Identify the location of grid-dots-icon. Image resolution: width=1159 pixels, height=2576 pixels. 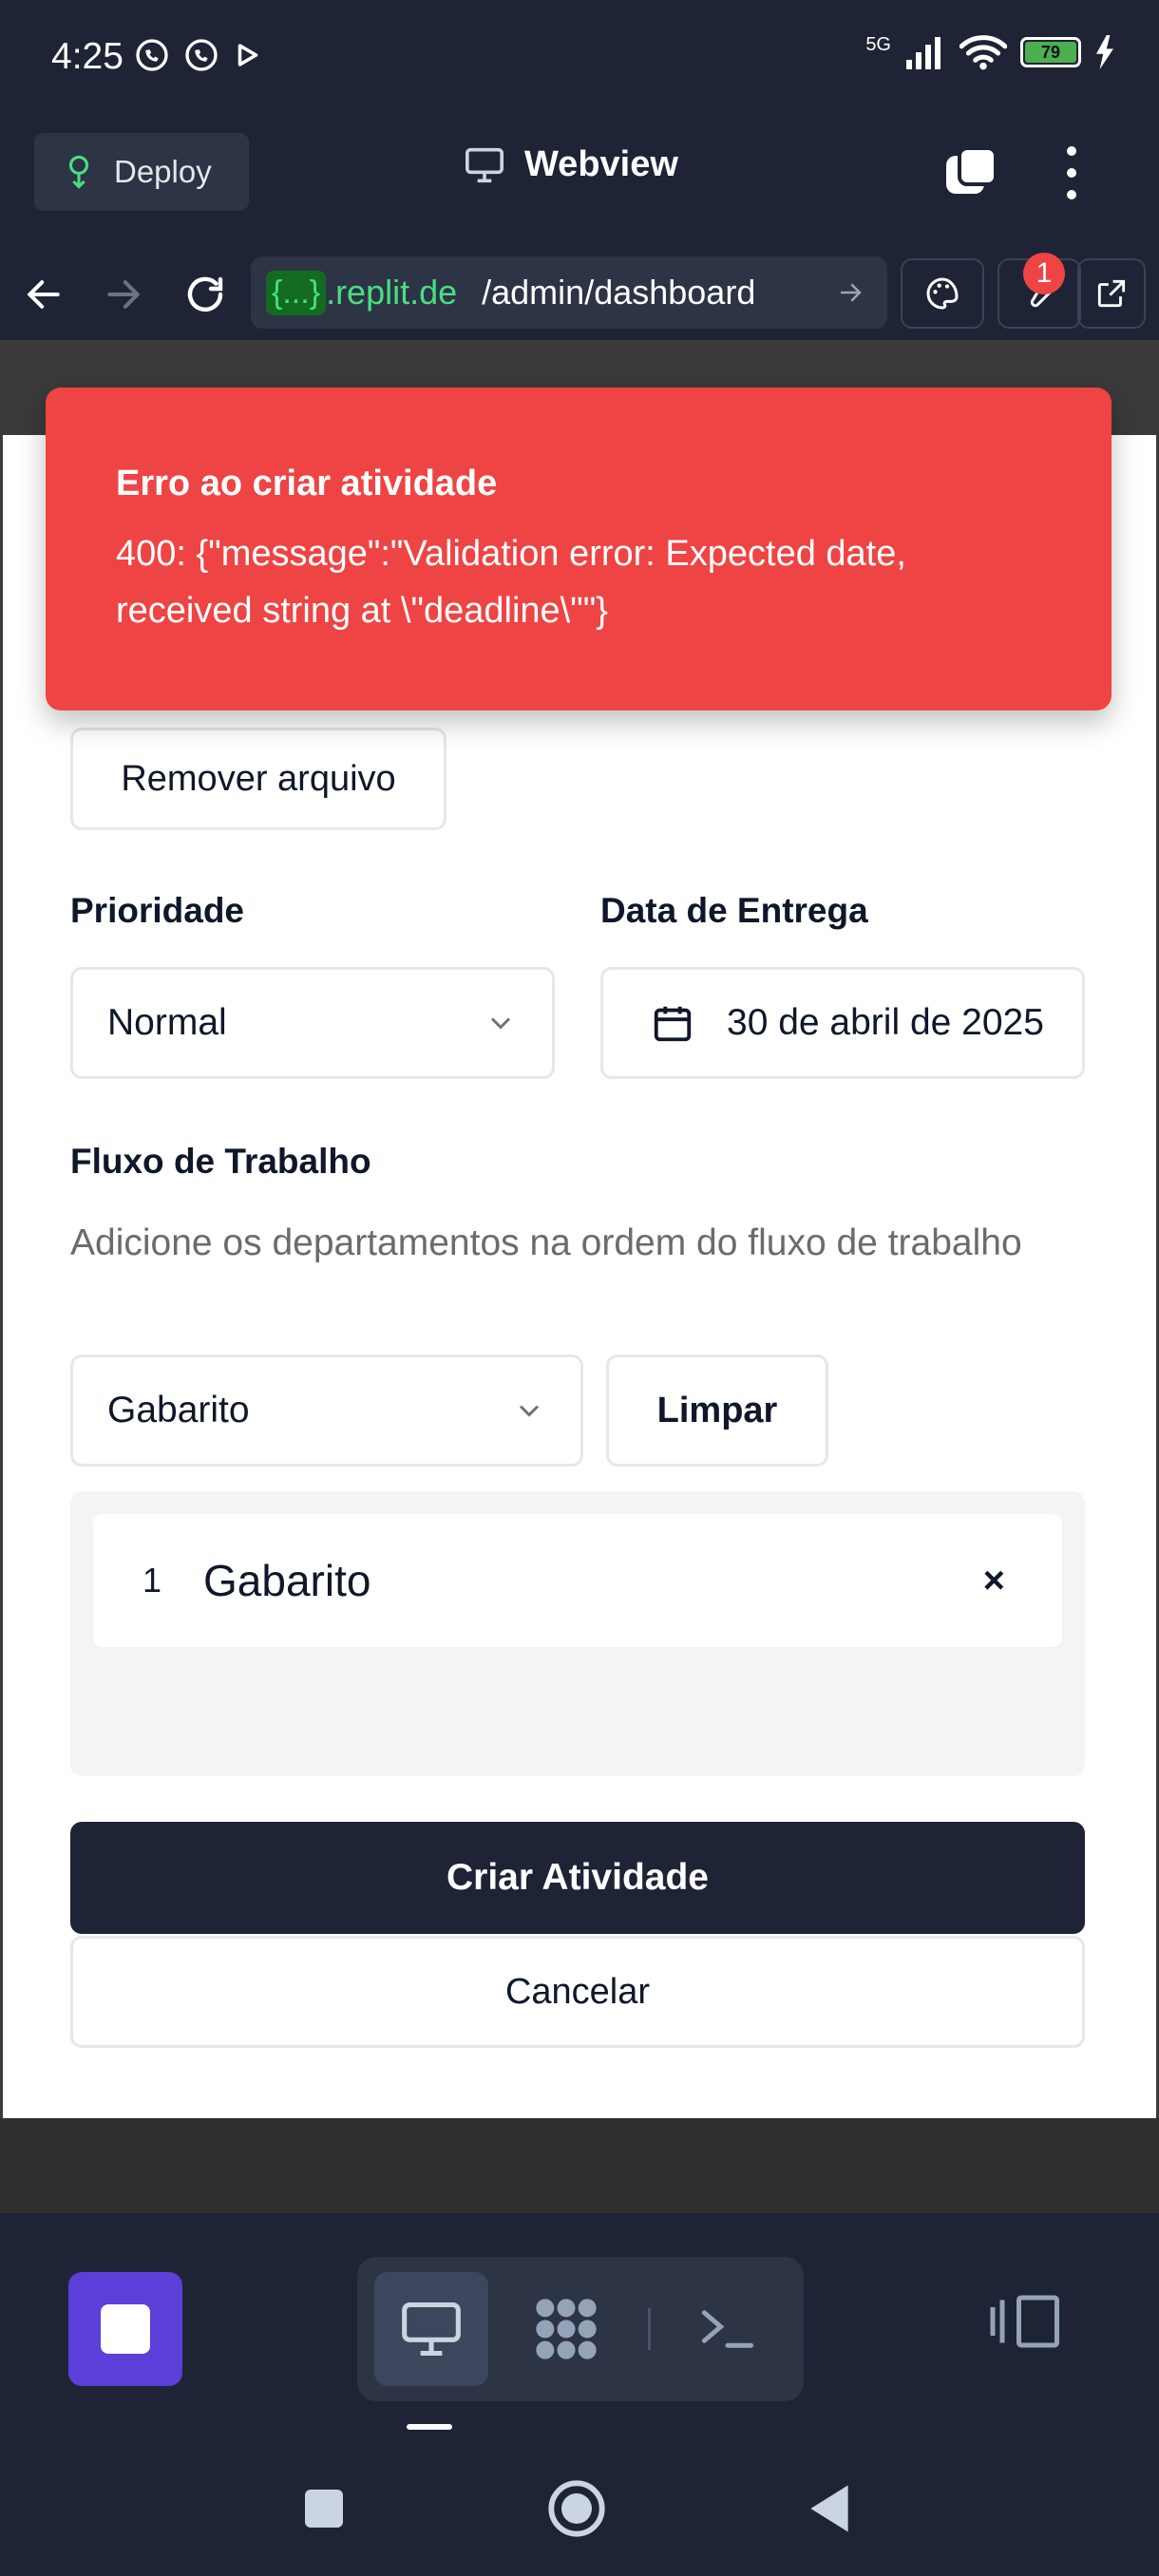
(566, 2329).